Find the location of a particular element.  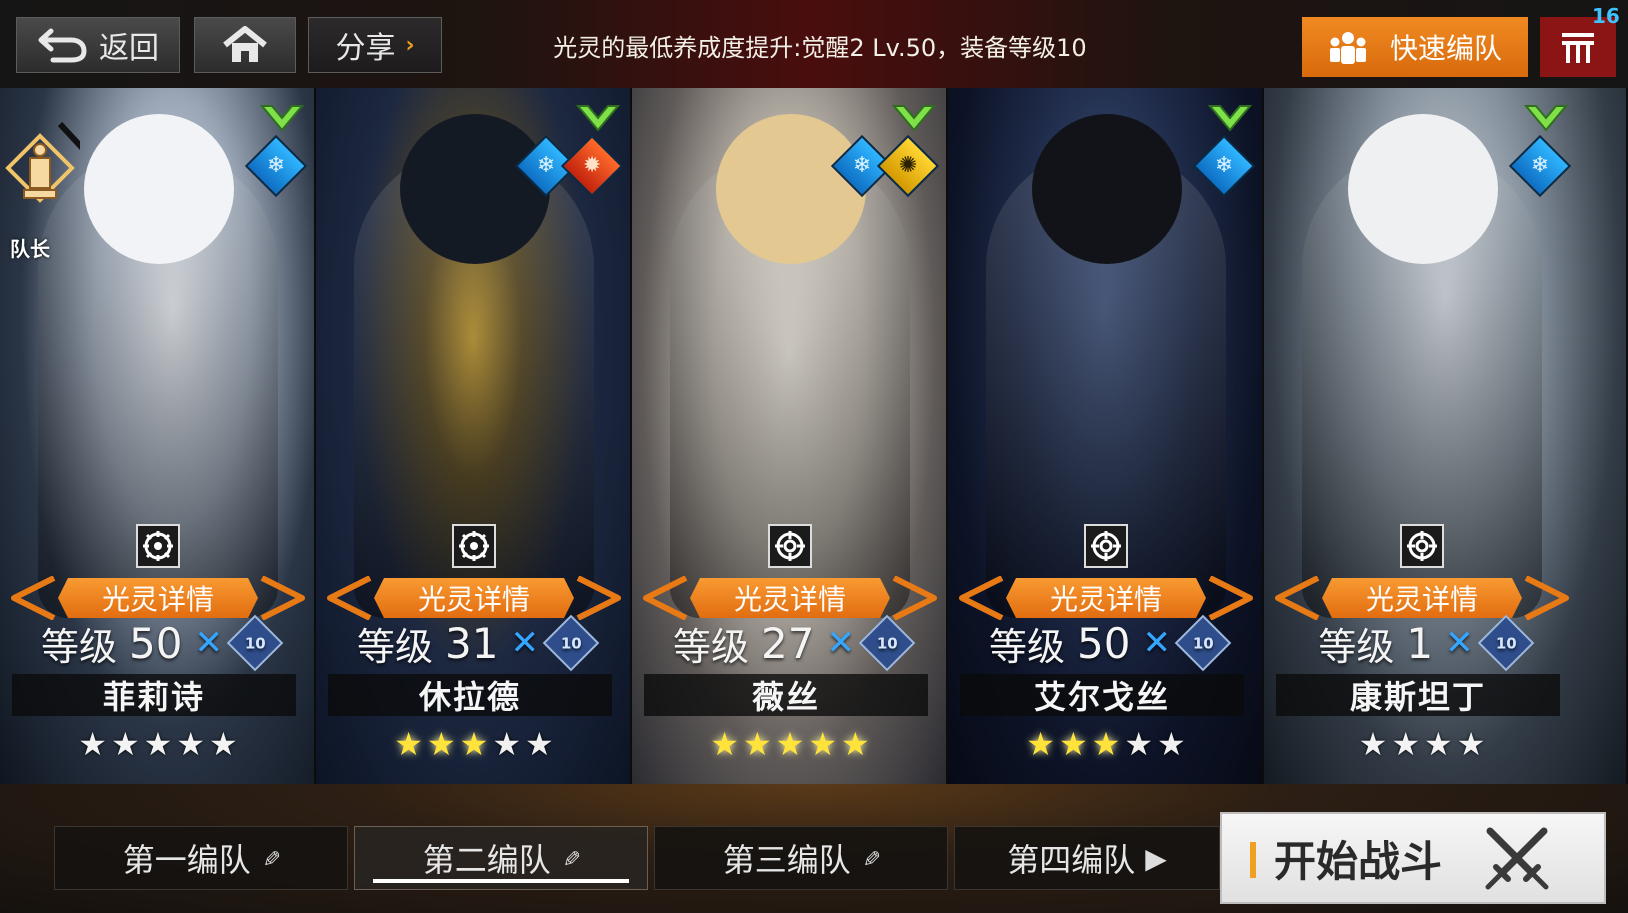

tab-team-2: 第二编队 ✎ is located at coordinates (501, 858).